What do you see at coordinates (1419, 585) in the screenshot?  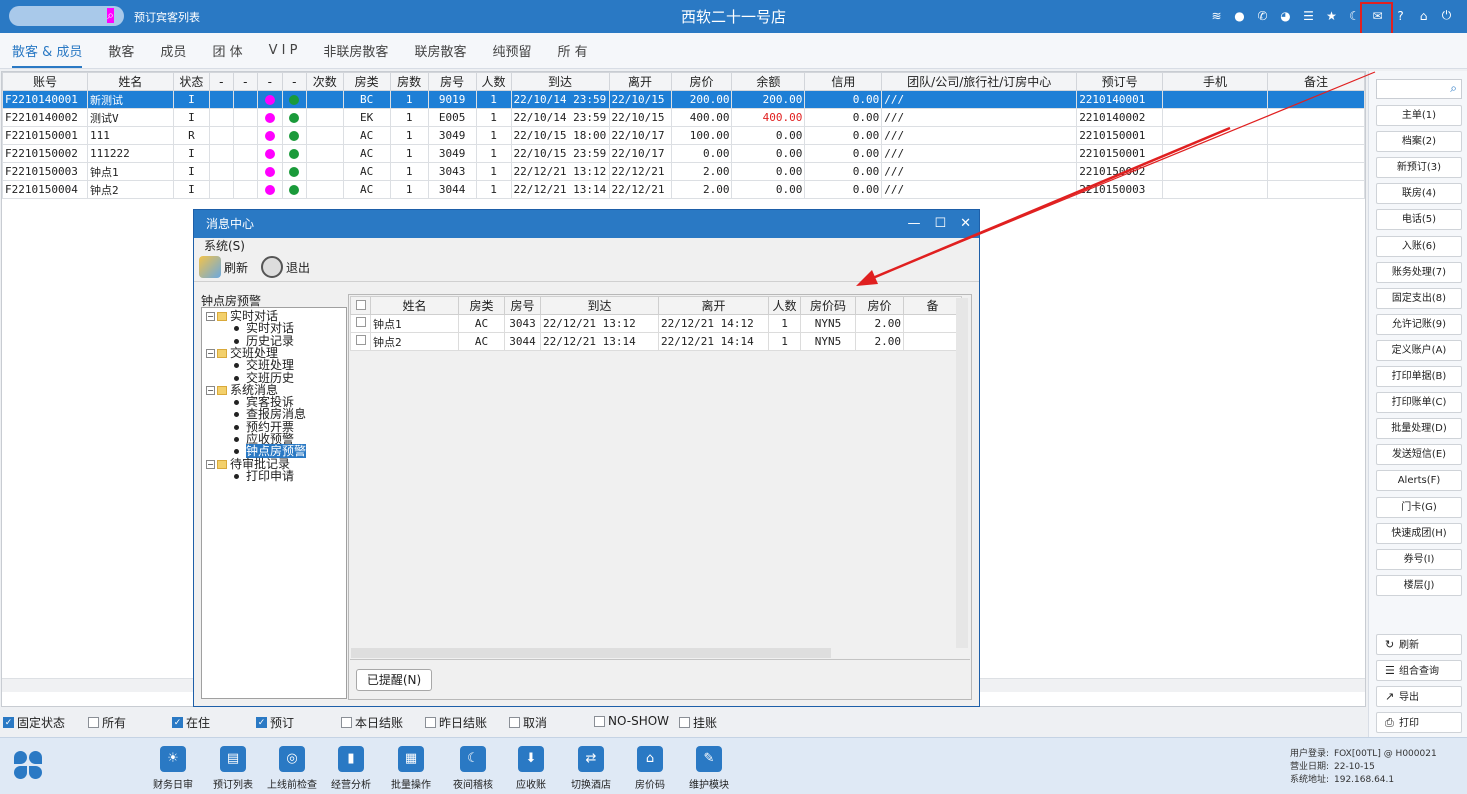 I see `panel-button-18: 楼层(J)` at bounding box center [1419, 585].